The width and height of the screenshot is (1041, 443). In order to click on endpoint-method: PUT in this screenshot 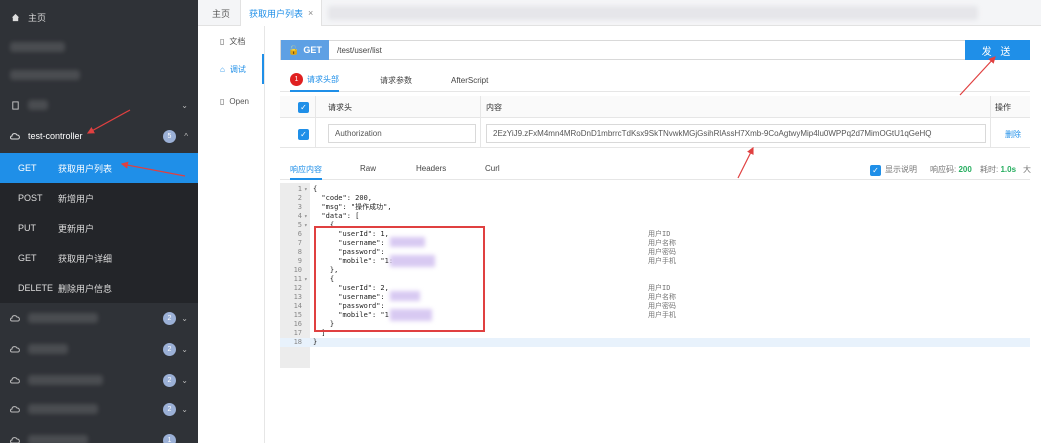, I will do `click(27, 228)`.